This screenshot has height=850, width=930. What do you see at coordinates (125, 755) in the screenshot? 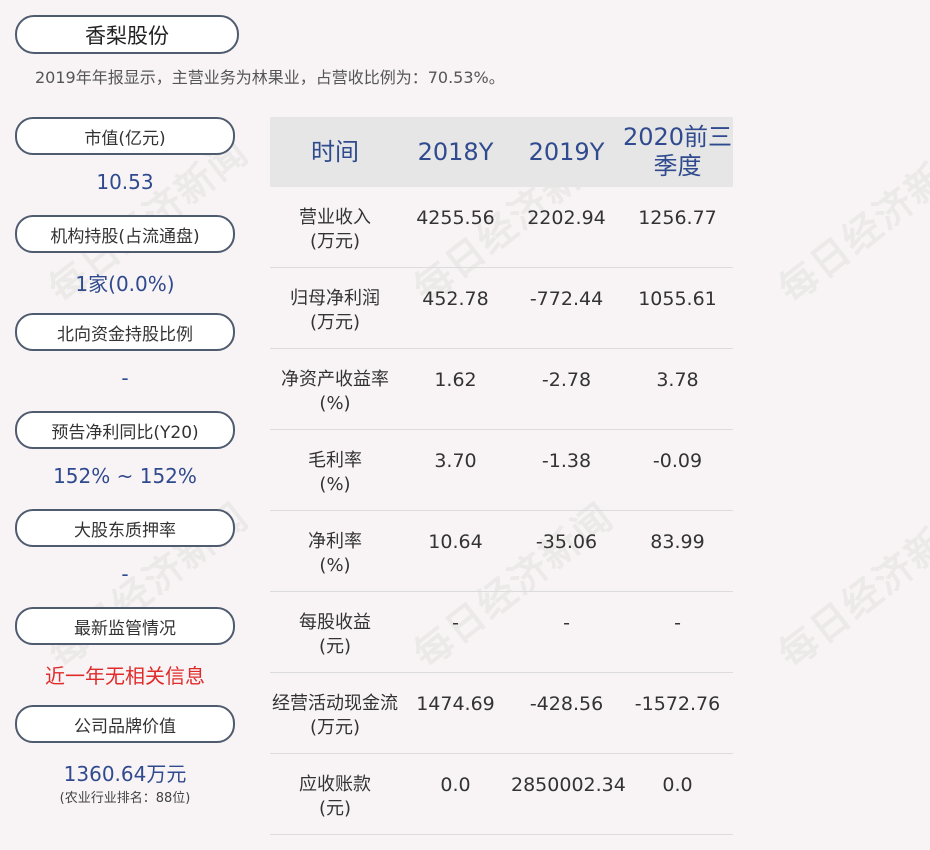
I see `stat-brand-value: 公司品牌价值 1360.64万元 (农业行业排名：88位)` at bounding box center [125, 755].